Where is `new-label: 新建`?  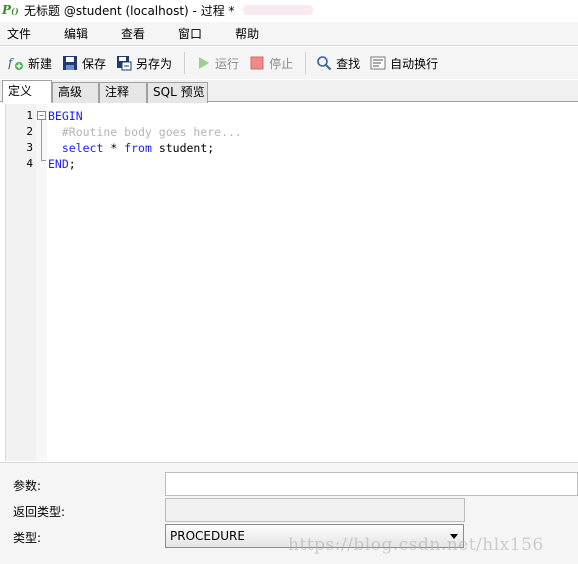 new-label: 新建 is located at coordinates (40, 63).